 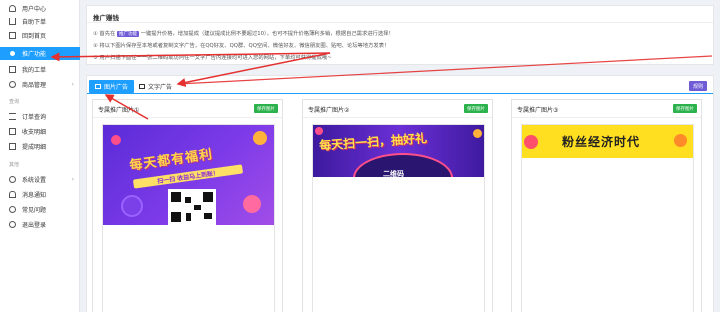 I want to click on sidebar-item-promotion: 推广功能, so click(x=40, y=53).